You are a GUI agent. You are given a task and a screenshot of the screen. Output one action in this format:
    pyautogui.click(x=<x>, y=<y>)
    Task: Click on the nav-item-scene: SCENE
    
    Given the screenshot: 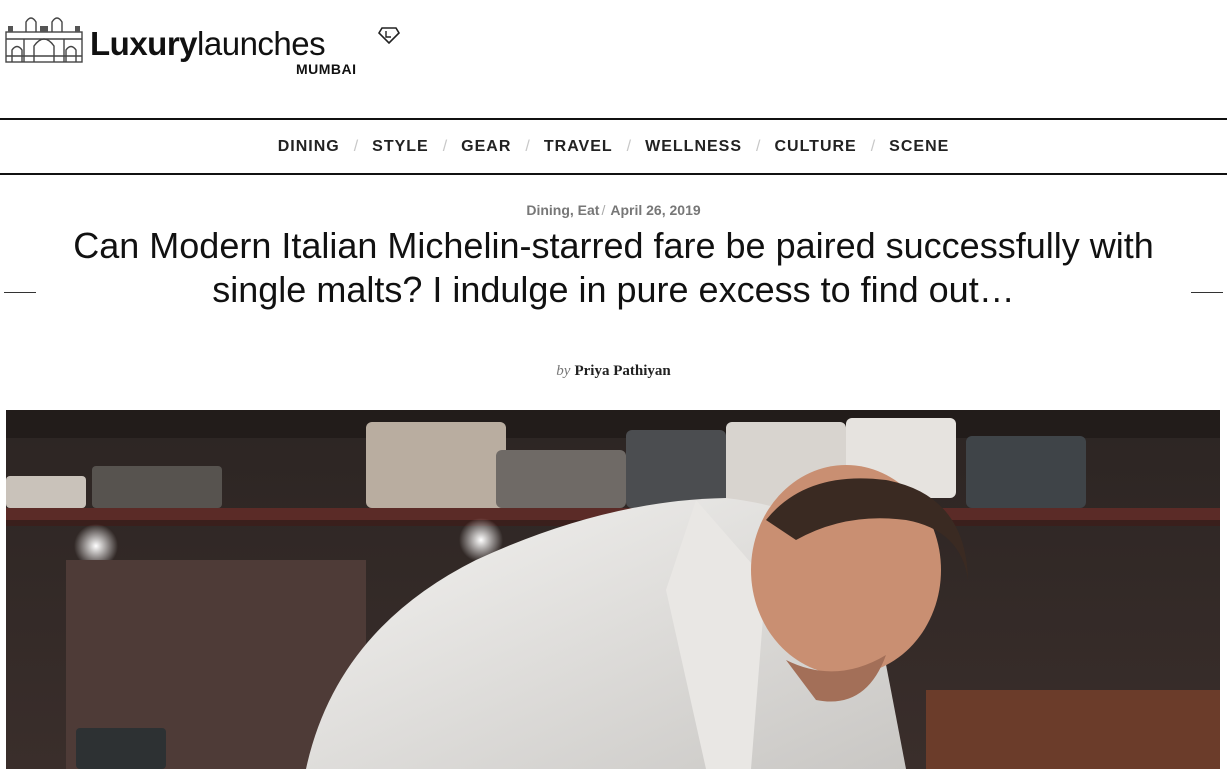 What is the action you would take?
    pyautogui.click(x=919, y=147)
    